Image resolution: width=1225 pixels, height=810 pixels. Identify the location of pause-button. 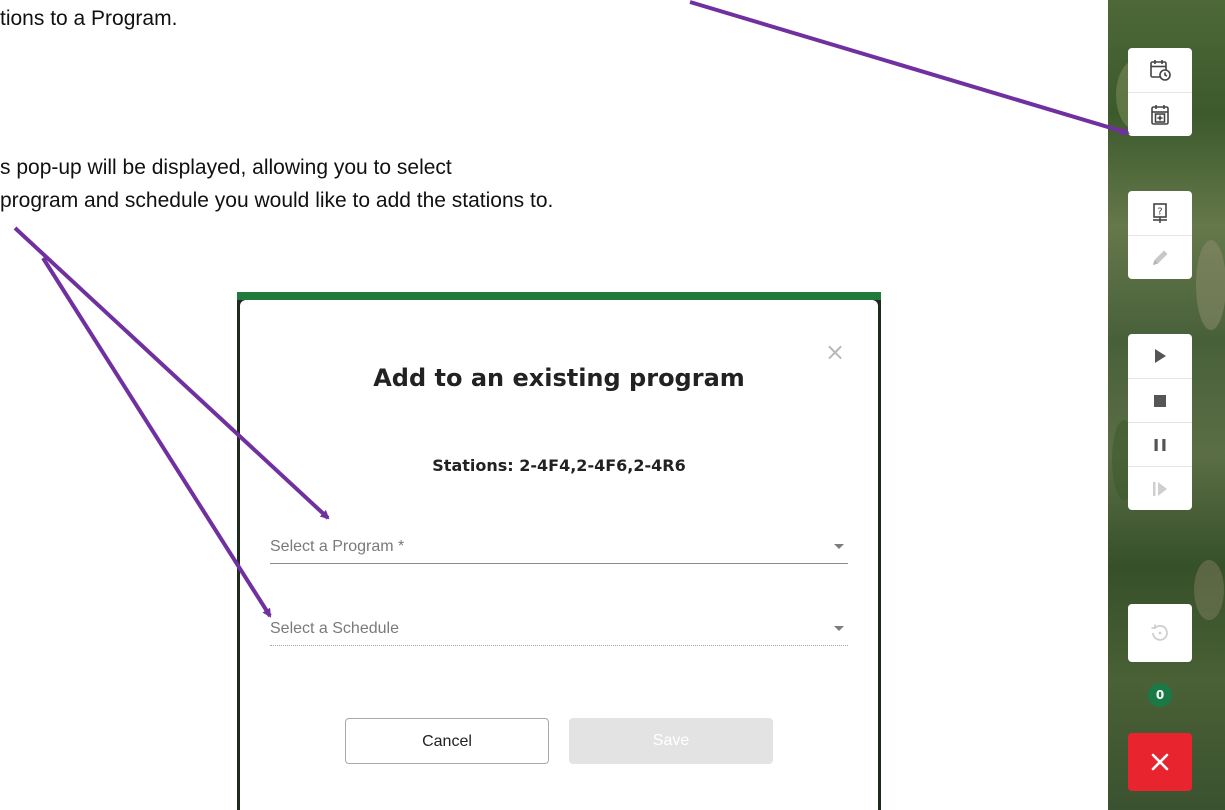
(1160, 444).